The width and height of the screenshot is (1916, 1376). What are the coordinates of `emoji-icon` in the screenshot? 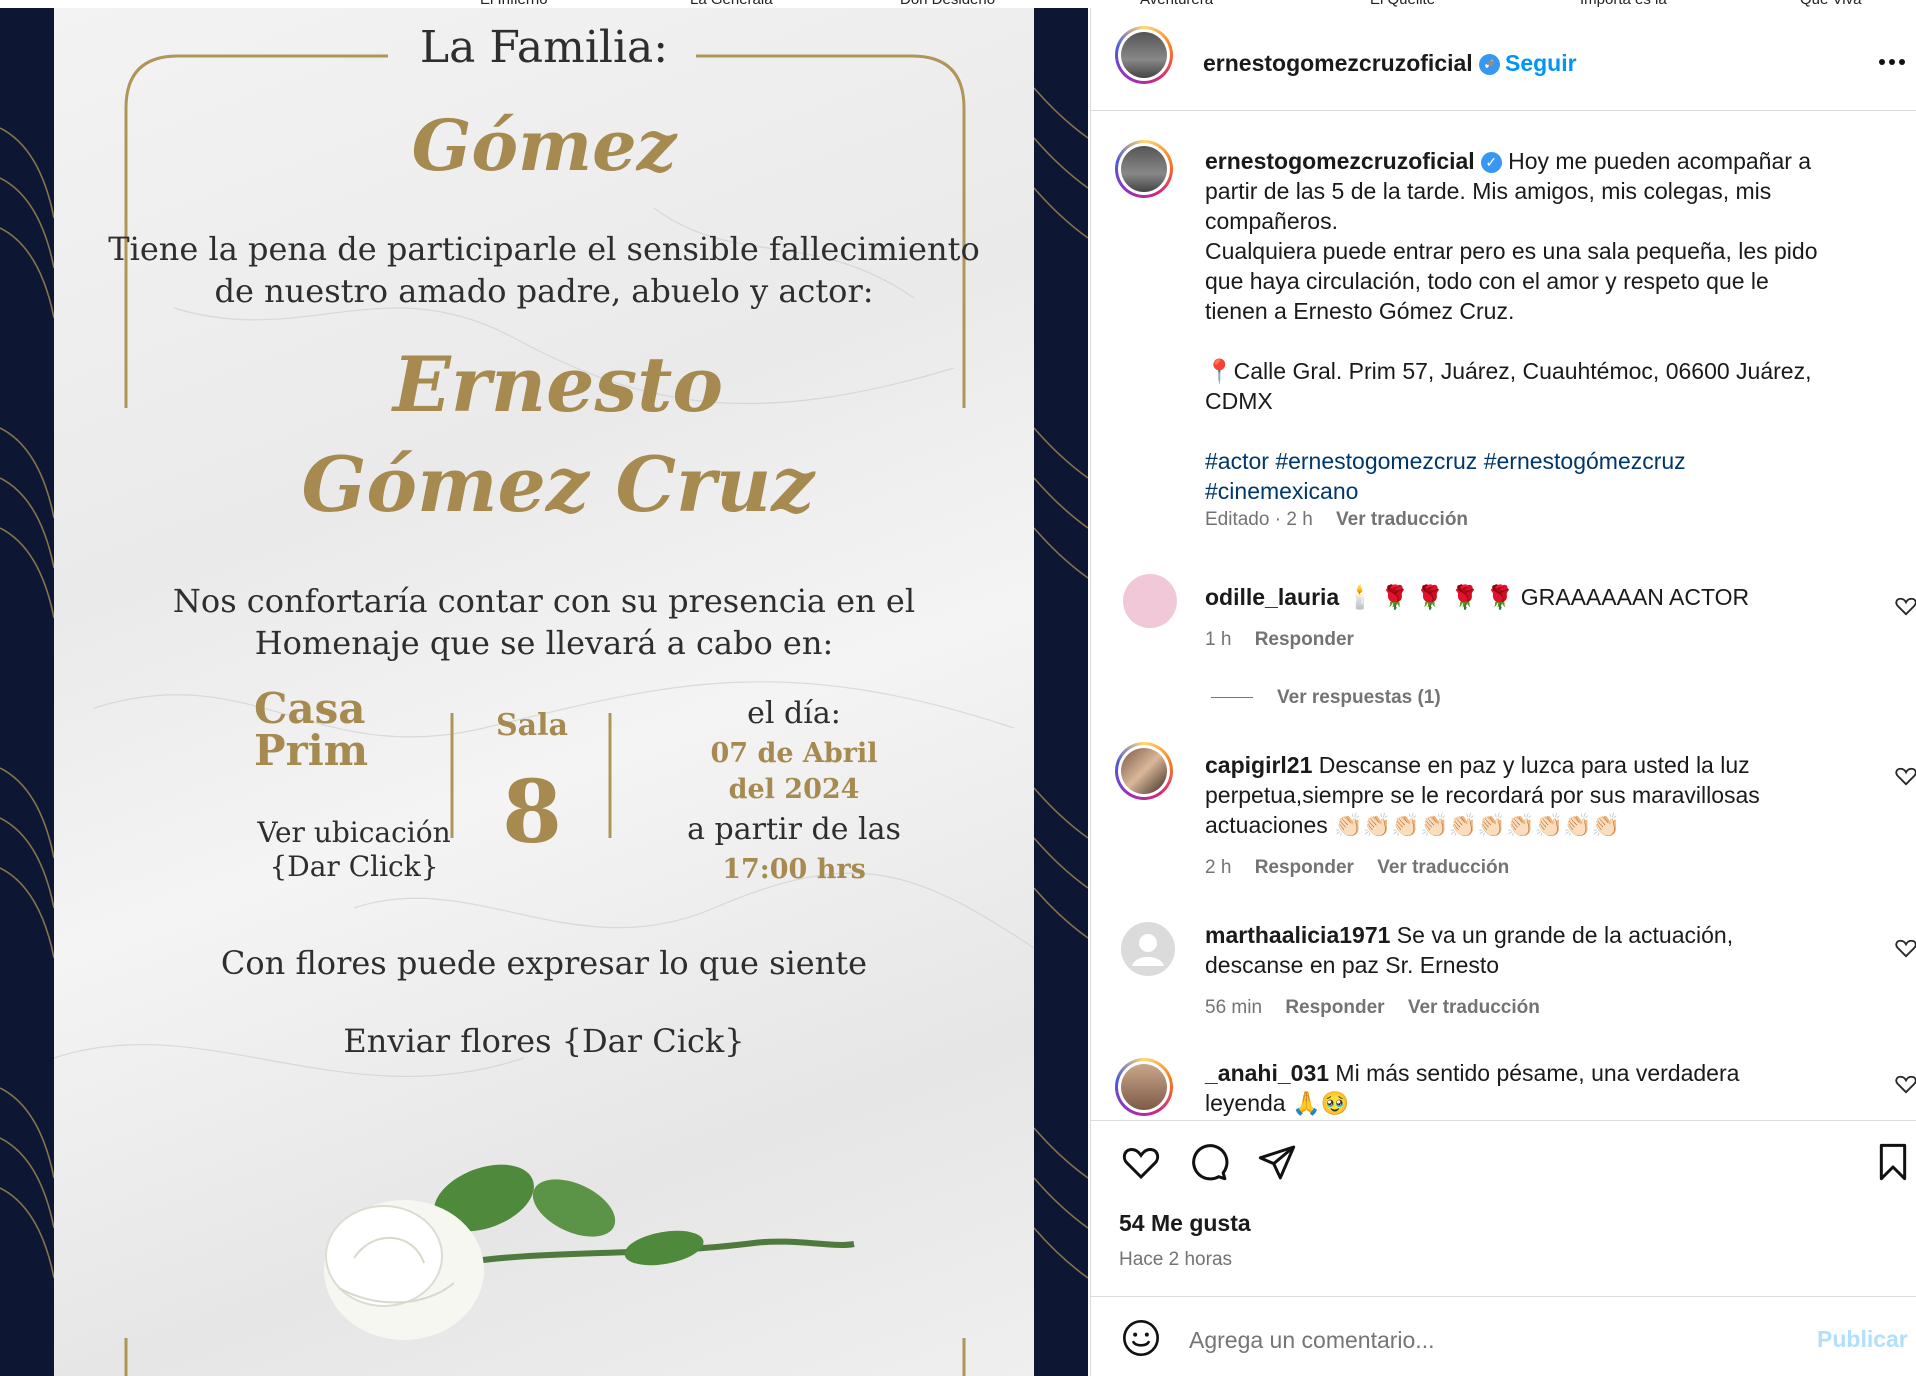 It's located at (1141, 1338).